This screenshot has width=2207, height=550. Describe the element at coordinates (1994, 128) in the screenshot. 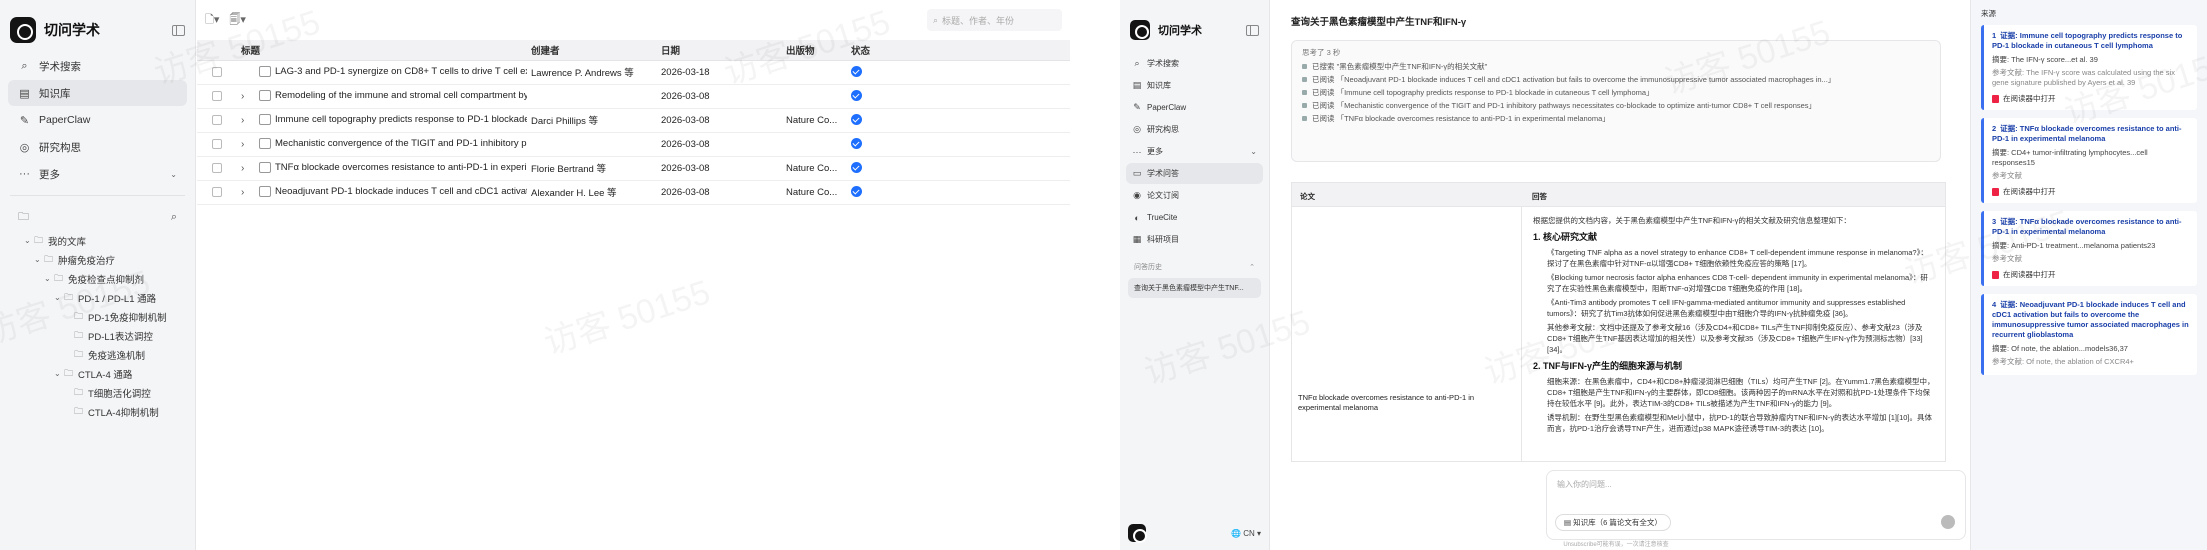

I see `source-number: 2` at that location.